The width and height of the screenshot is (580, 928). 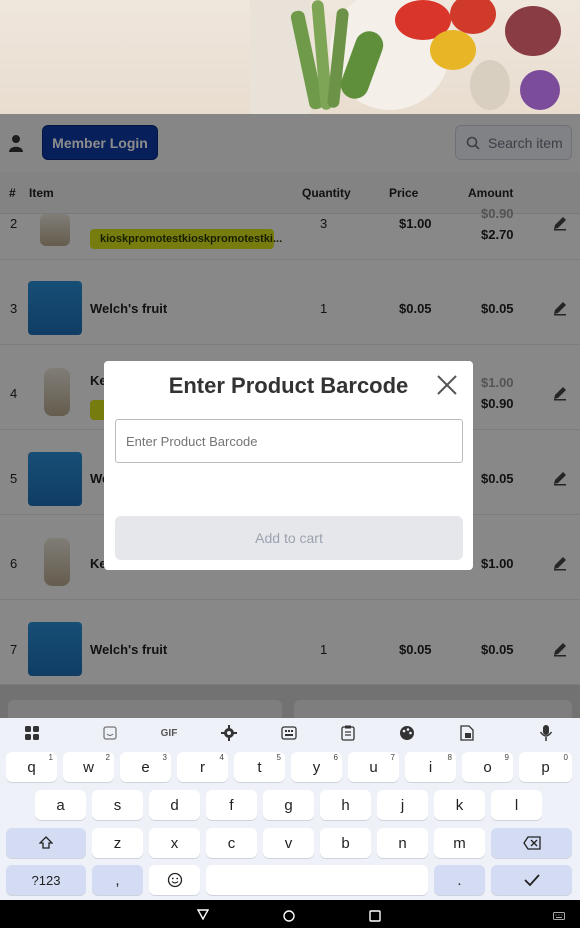 I want to click on key-h: h, so click(x=345, y=805).